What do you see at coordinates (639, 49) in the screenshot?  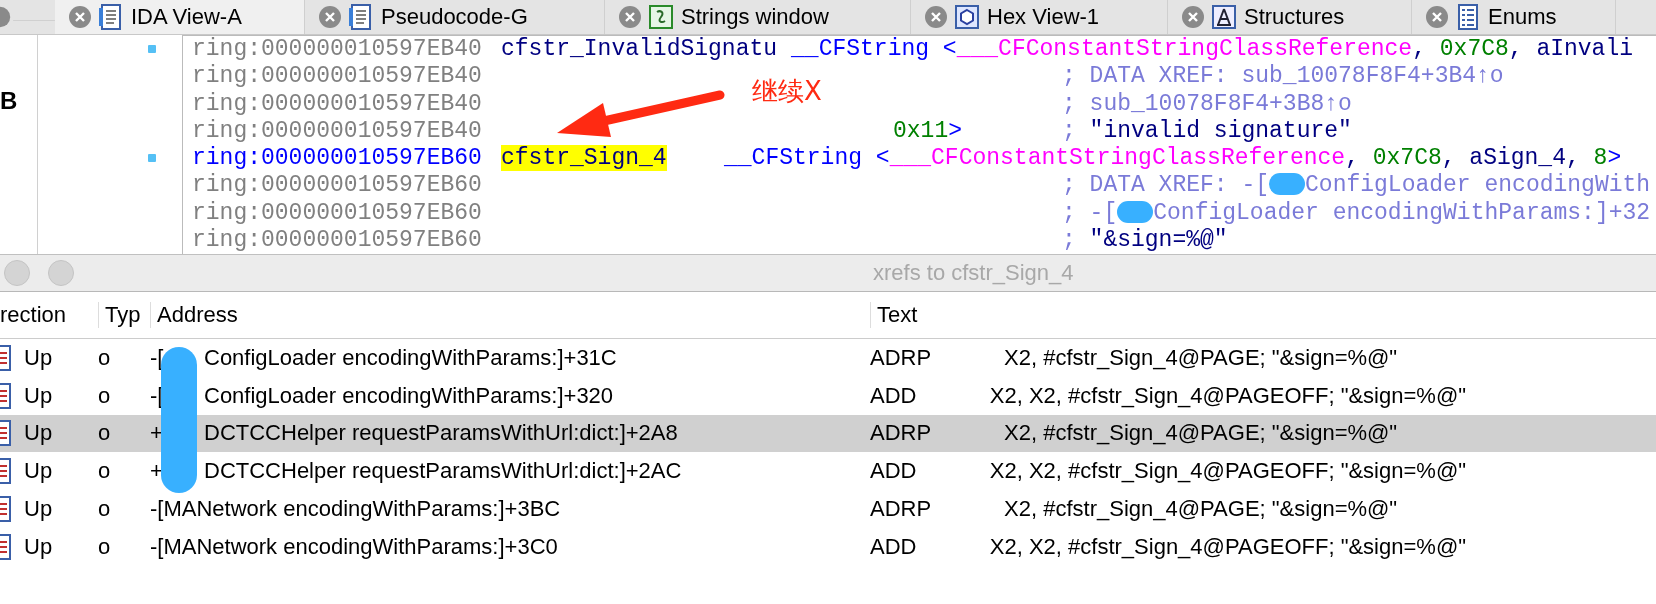 I see `code-label: cfstr_InvalidSignatu` at bounding box center [639, 49].